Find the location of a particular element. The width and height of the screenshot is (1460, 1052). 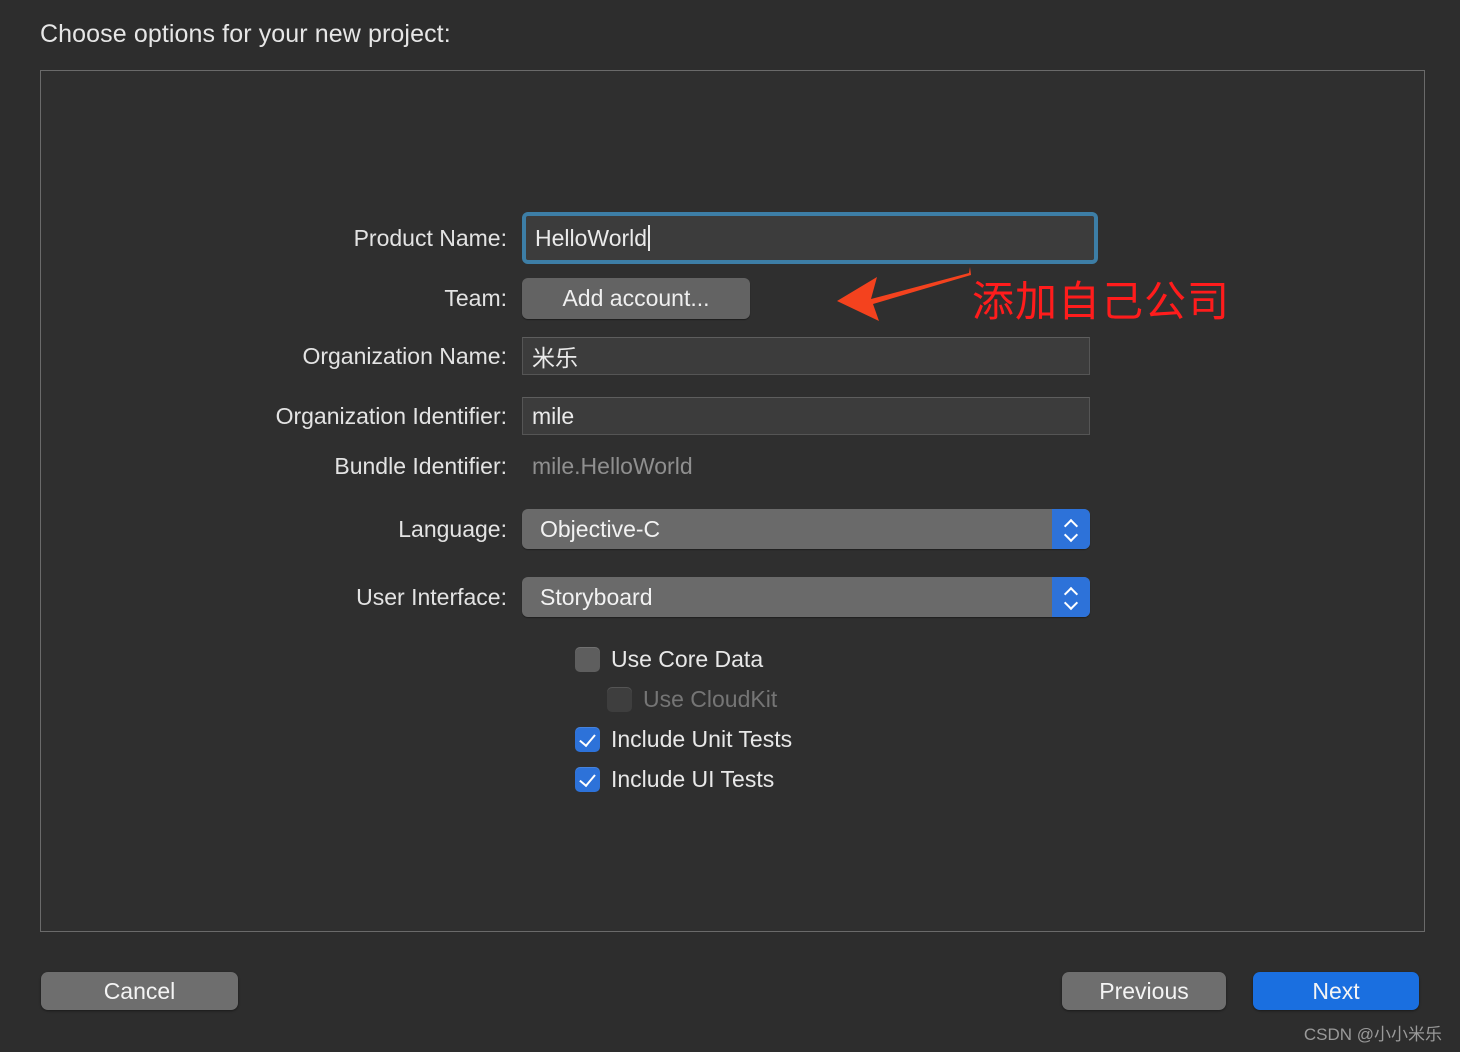

bundle-identifier-value: mile.HelloWorld is located at coordinates (612, 466).